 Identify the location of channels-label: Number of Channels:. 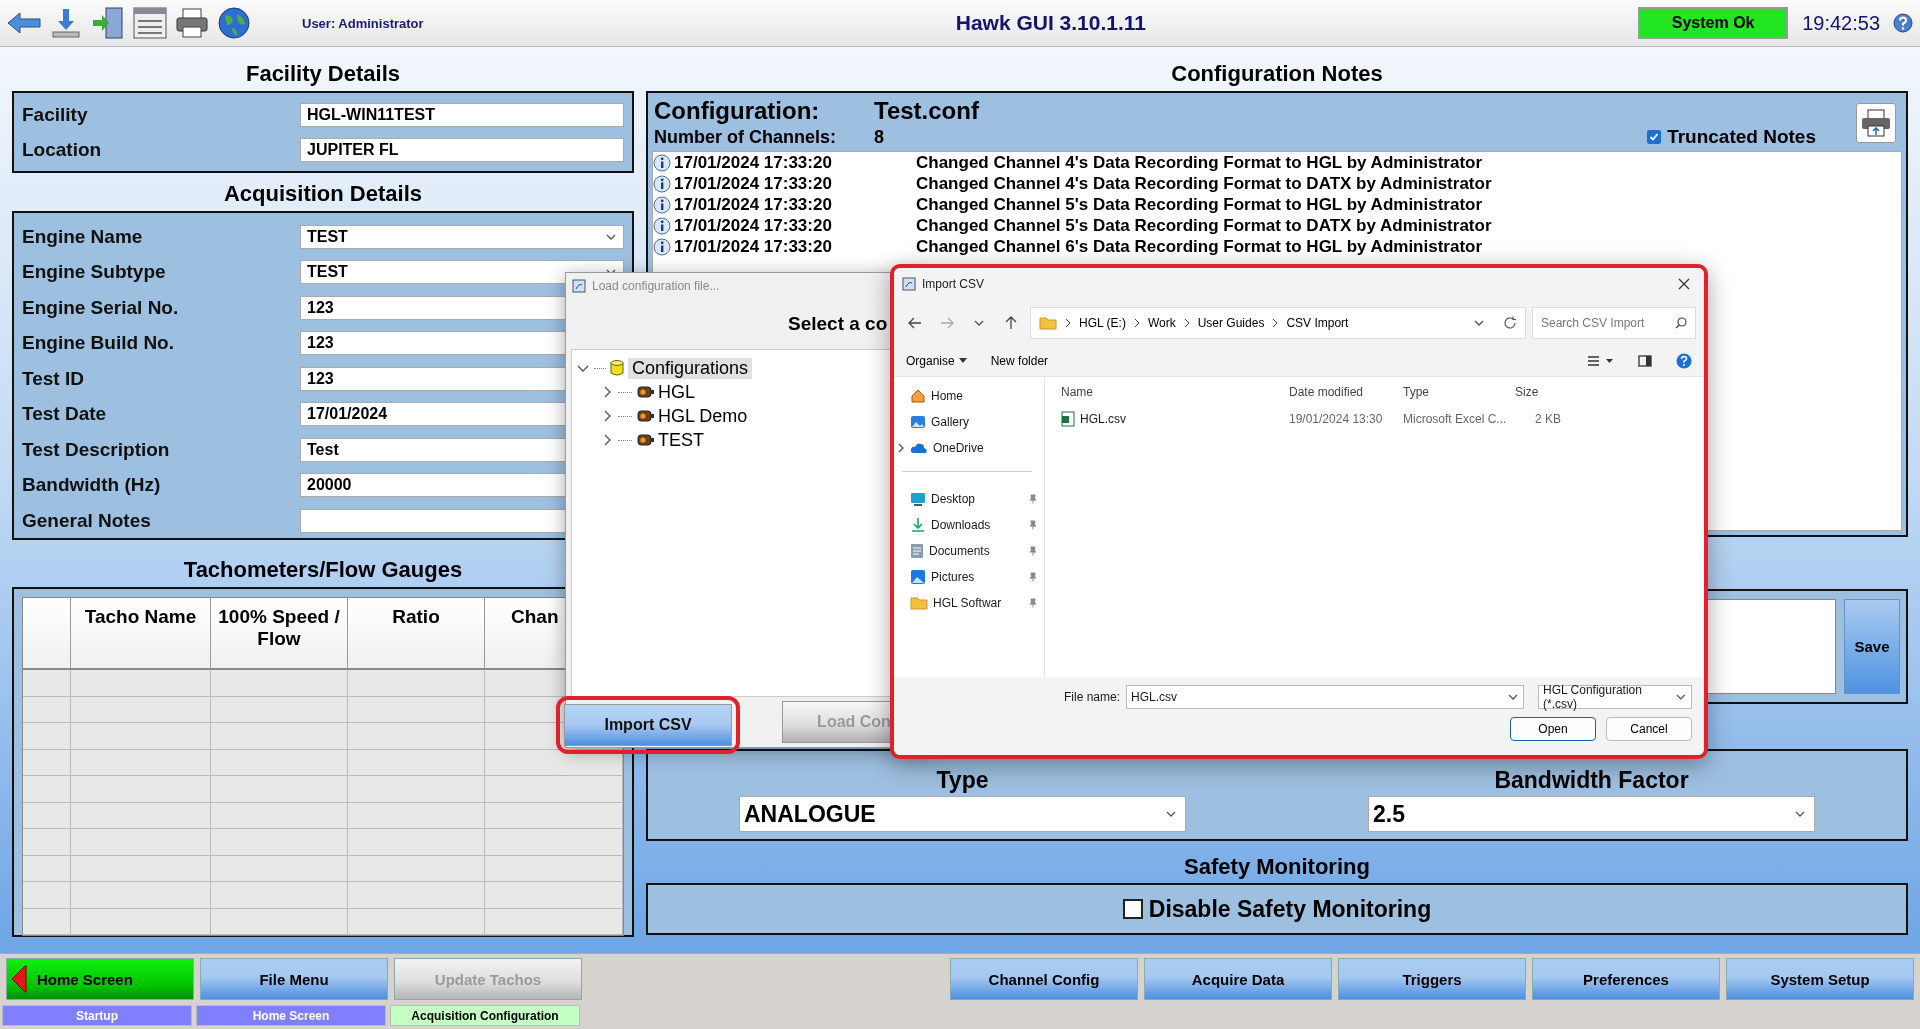
(745, 137).